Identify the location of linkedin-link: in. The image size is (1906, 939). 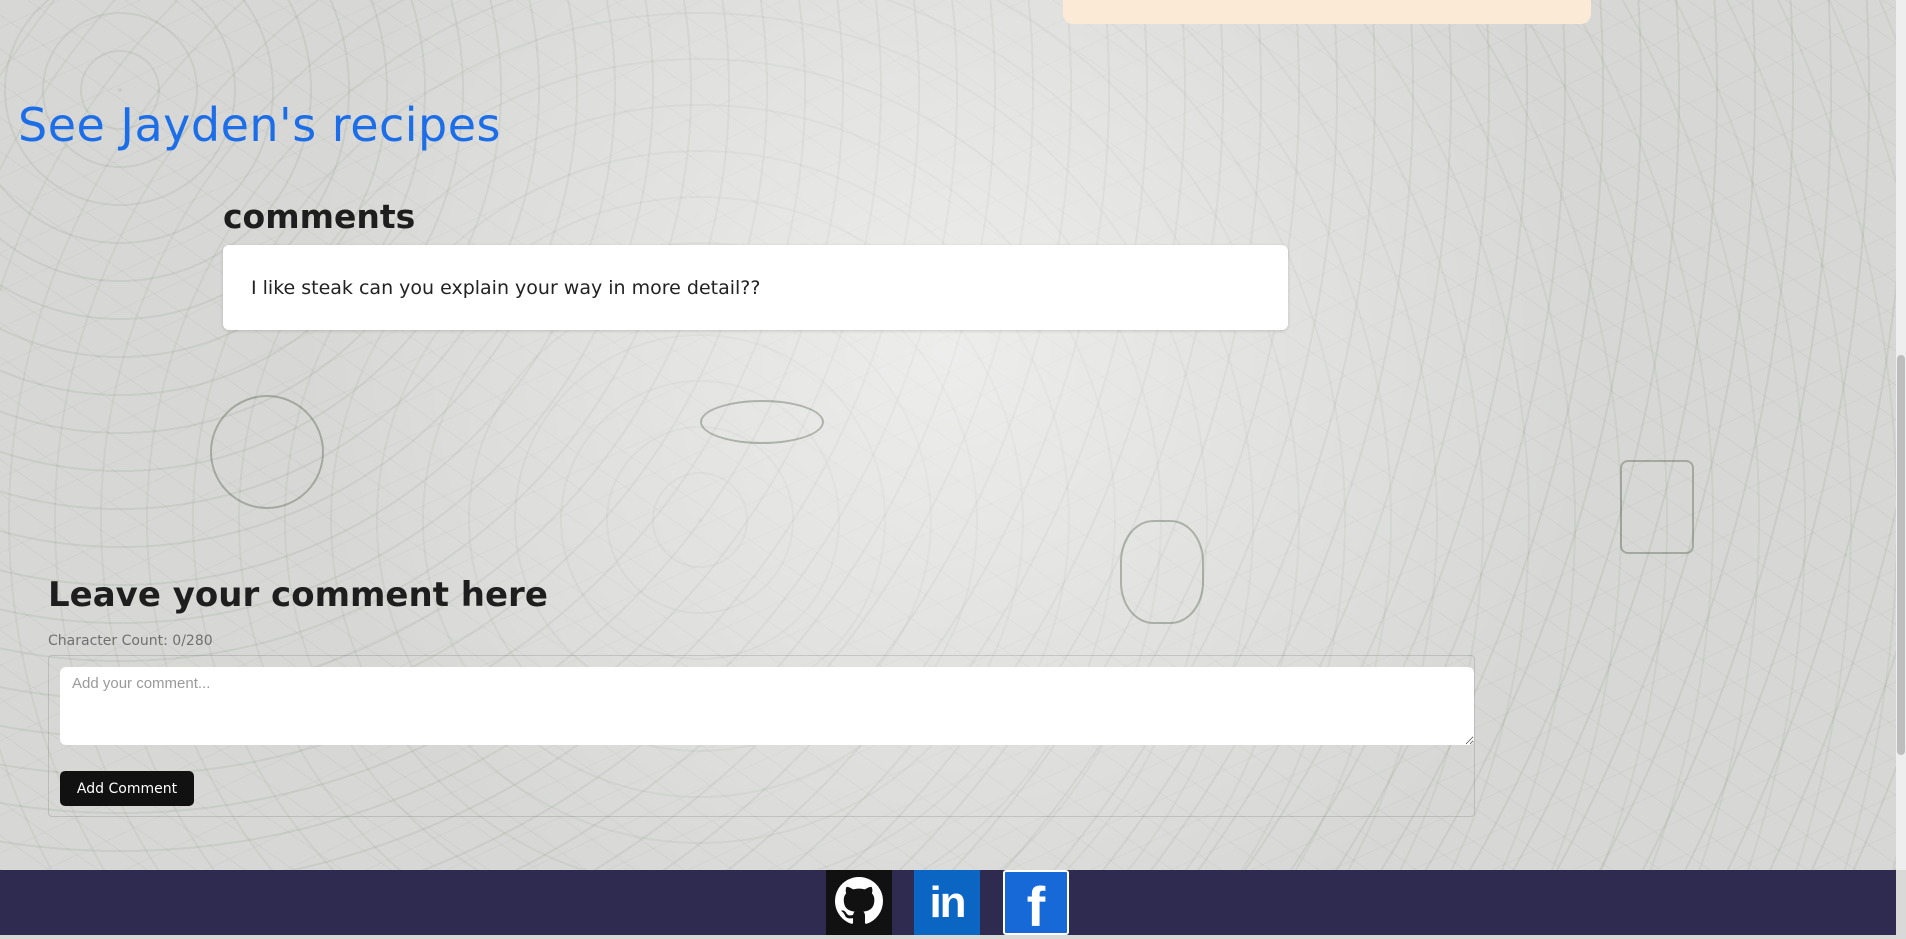
(947, 902).